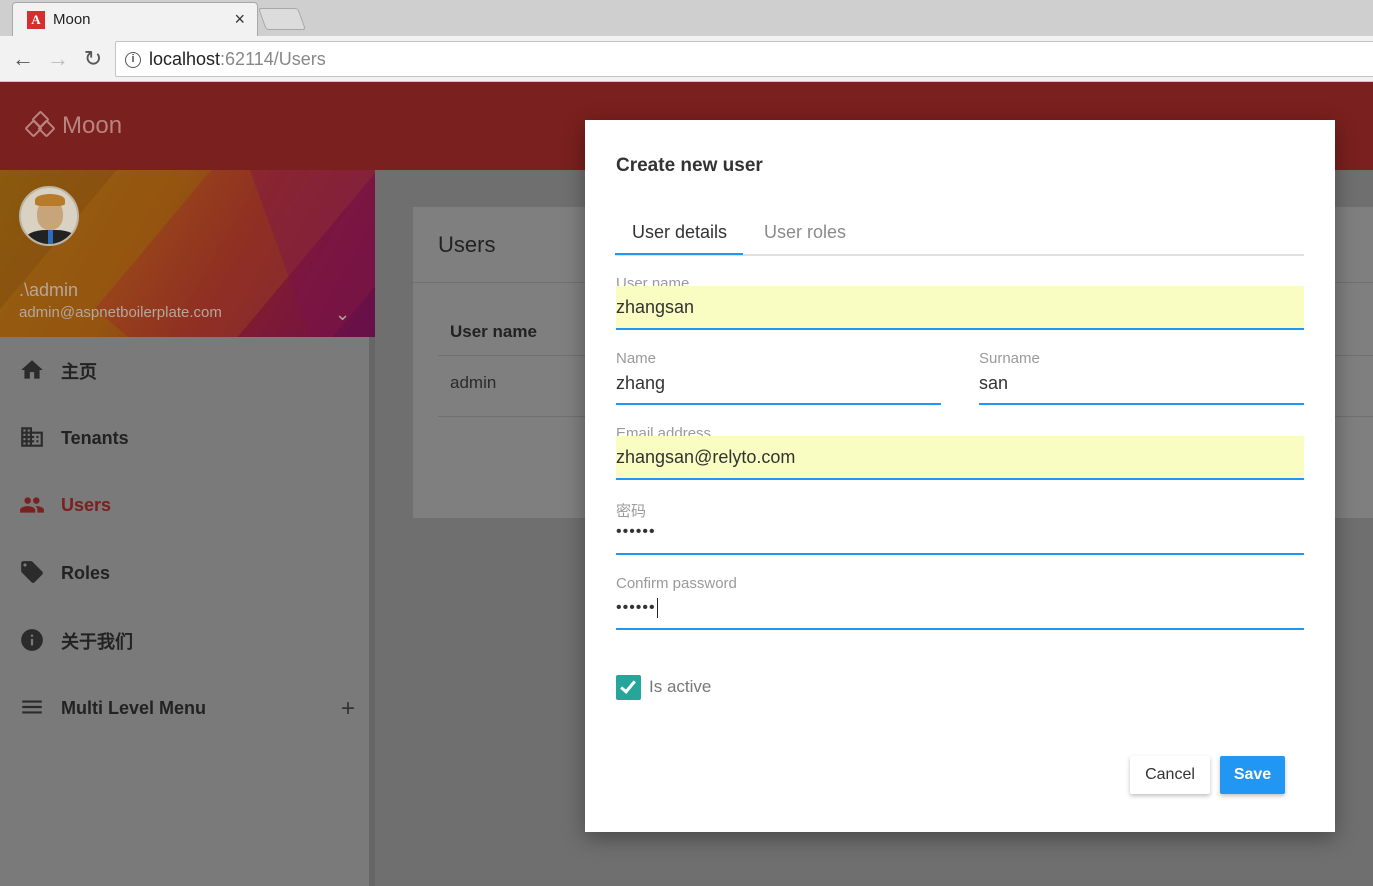 This screenshot has width=1373, height=886. What do you see at coordinates (185, 59) in the screenshot?
I see `url-host: localhost` at bounding box center [185, 59].